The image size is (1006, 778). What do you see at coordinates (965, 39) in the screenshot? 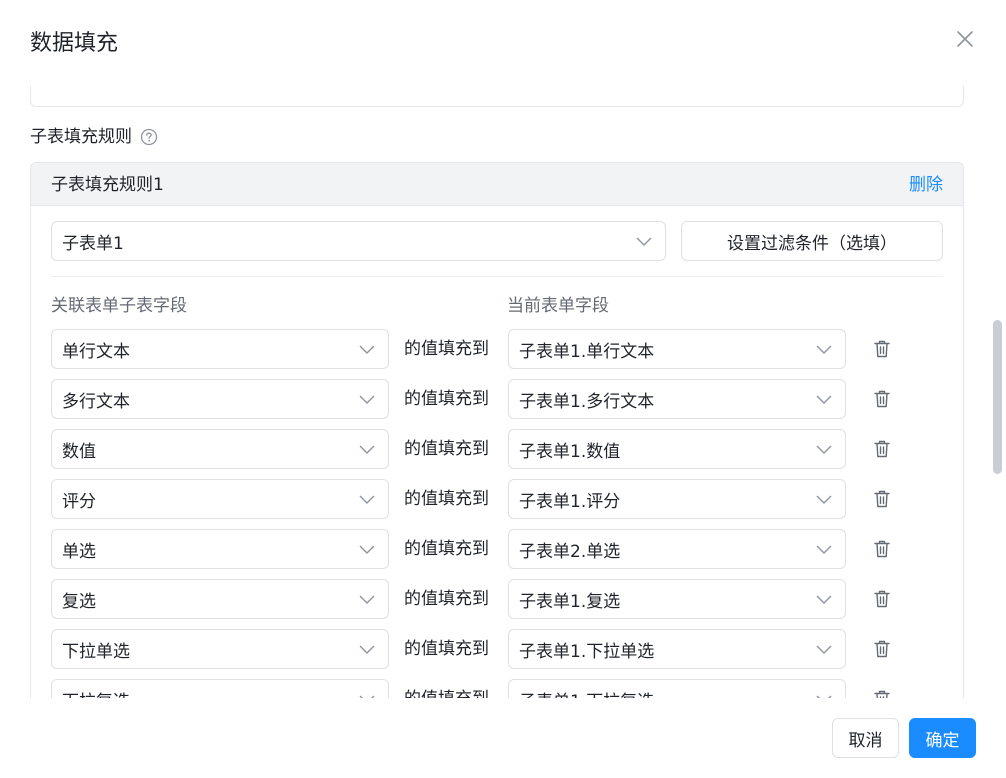
I see `close-icon` at bounding box center [965, 39].